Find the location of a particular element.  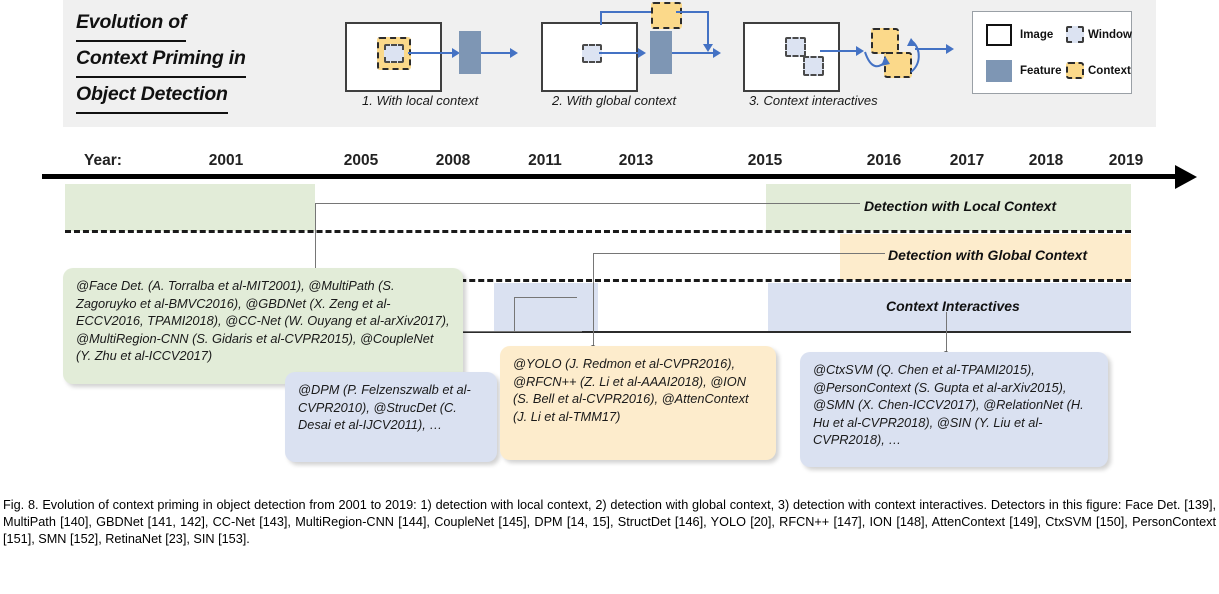

legend-context-label: Context is located at coordinates (1109, 71).